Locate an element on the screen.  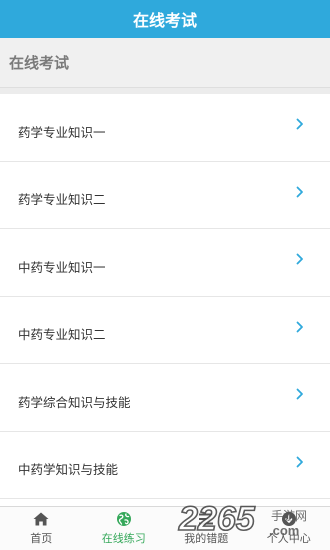
tab-mistakes: 我的错题 is located at coordinates (206, 528).